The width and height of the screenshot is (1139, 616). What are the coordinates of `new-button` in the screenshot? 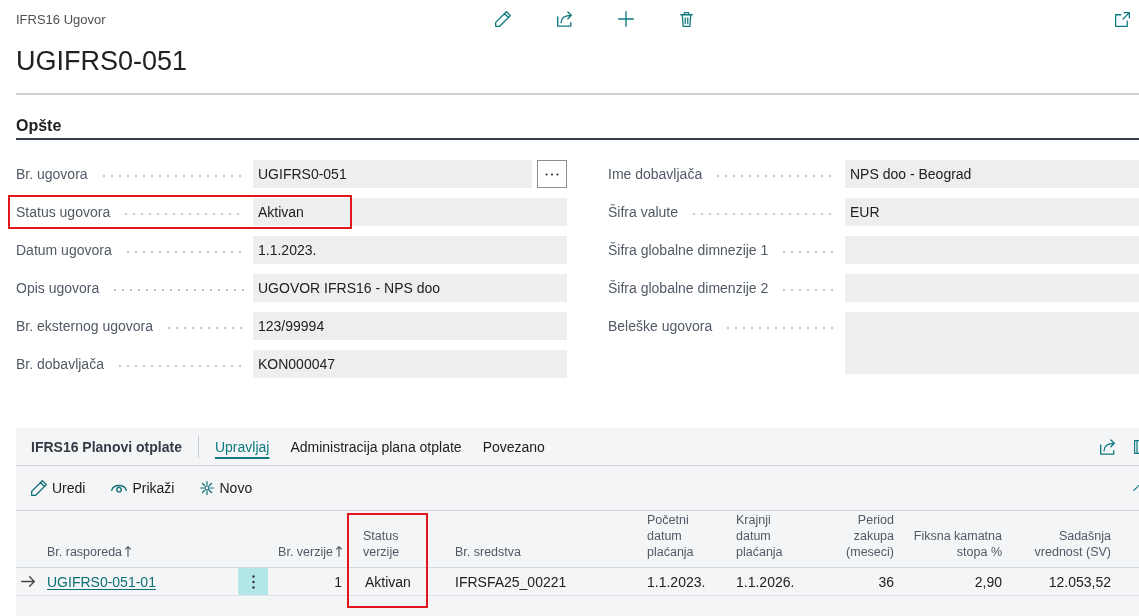 It's located at (626, 19).